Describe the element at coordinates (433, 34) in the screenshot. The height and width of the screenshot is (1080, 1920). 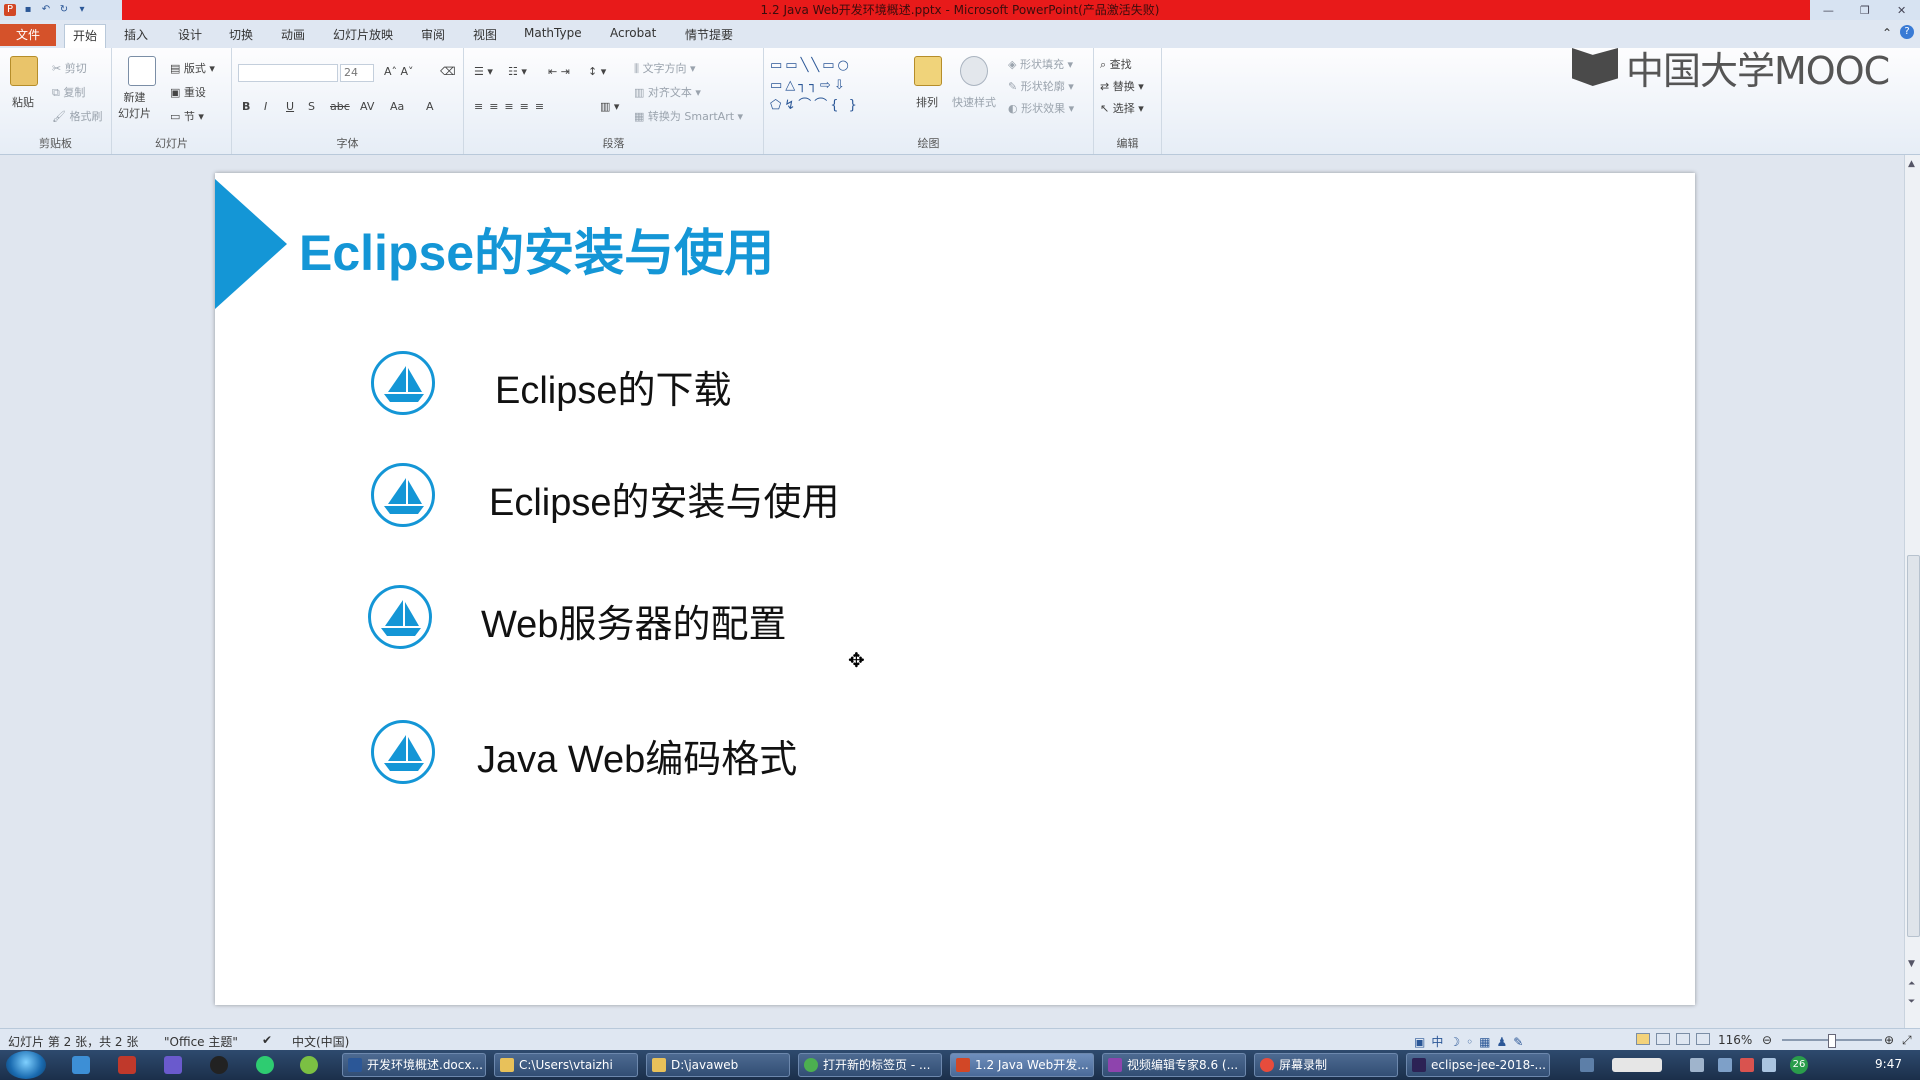
I see `tab-review: 审阅` at that location.